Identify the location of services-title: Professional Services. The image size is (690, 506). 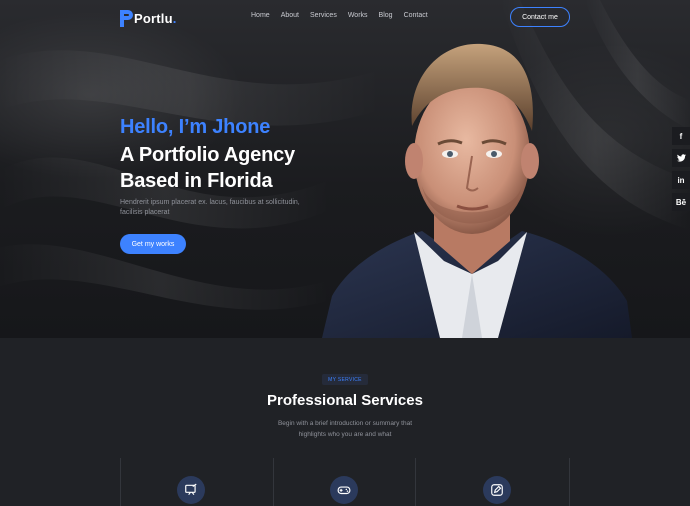
(345, 400).